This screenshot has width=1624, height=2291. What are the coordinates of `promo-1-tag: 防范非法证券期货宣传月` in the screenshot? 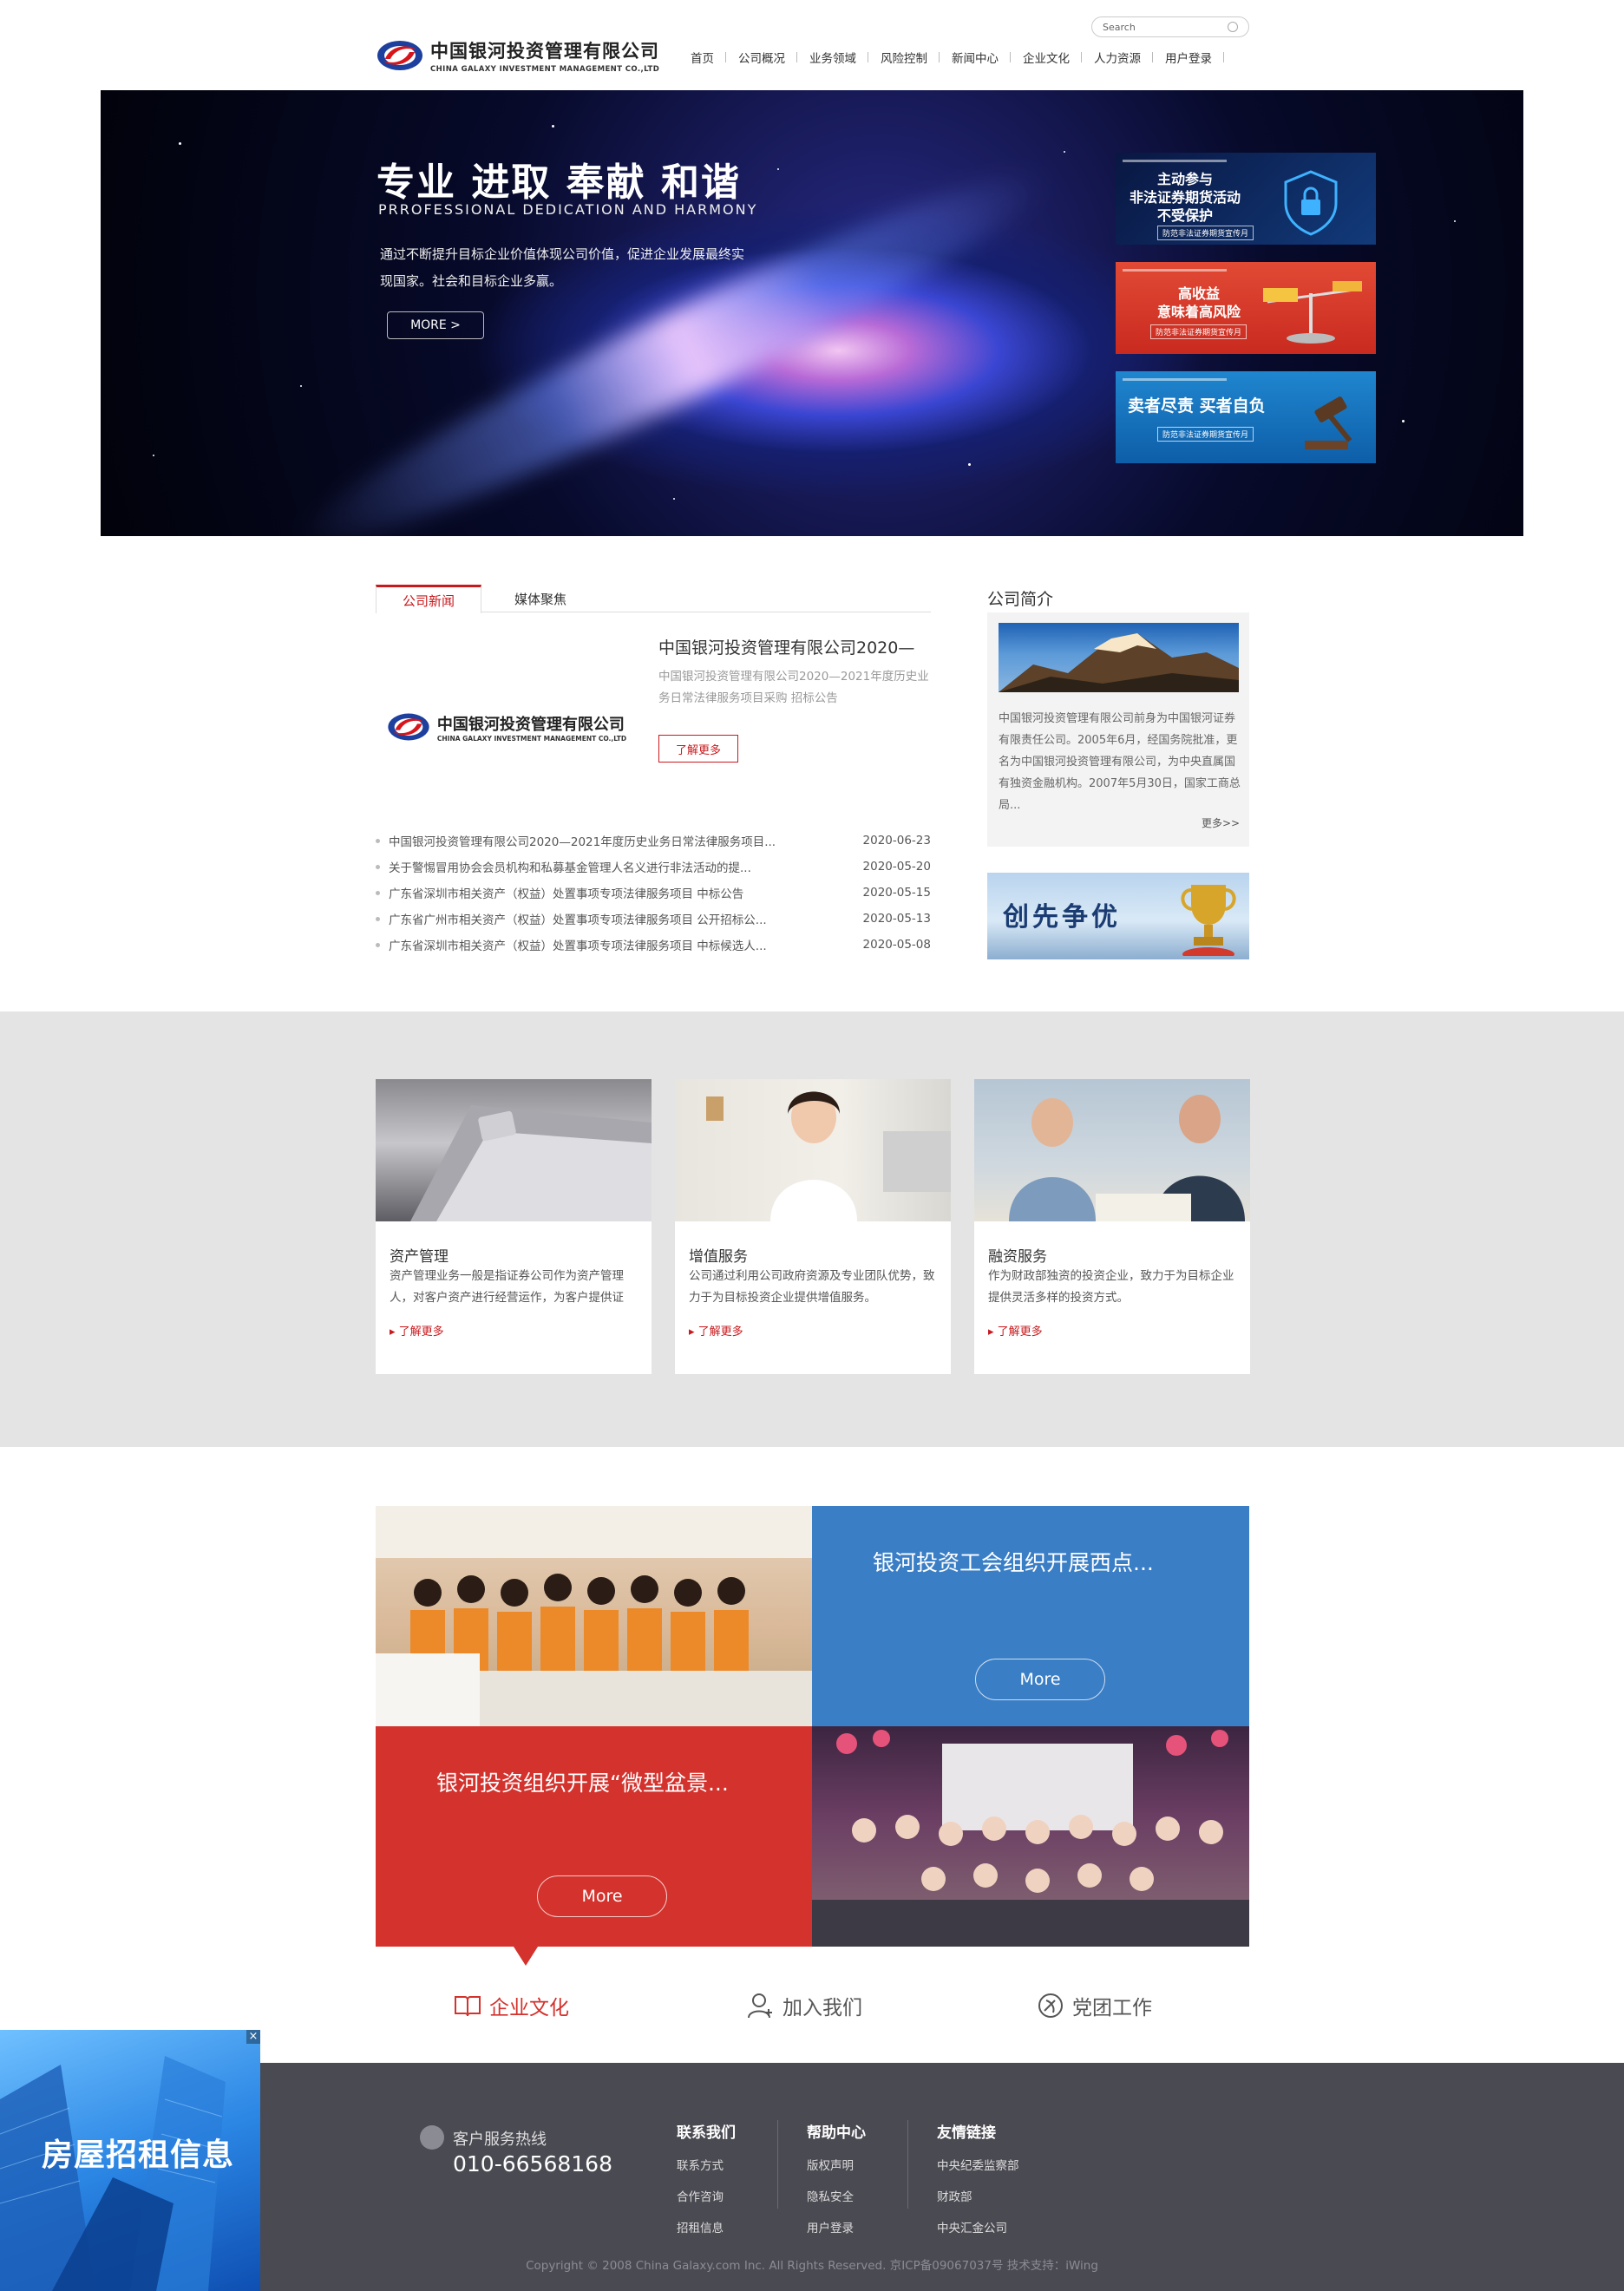 It's located at (1205, 233).